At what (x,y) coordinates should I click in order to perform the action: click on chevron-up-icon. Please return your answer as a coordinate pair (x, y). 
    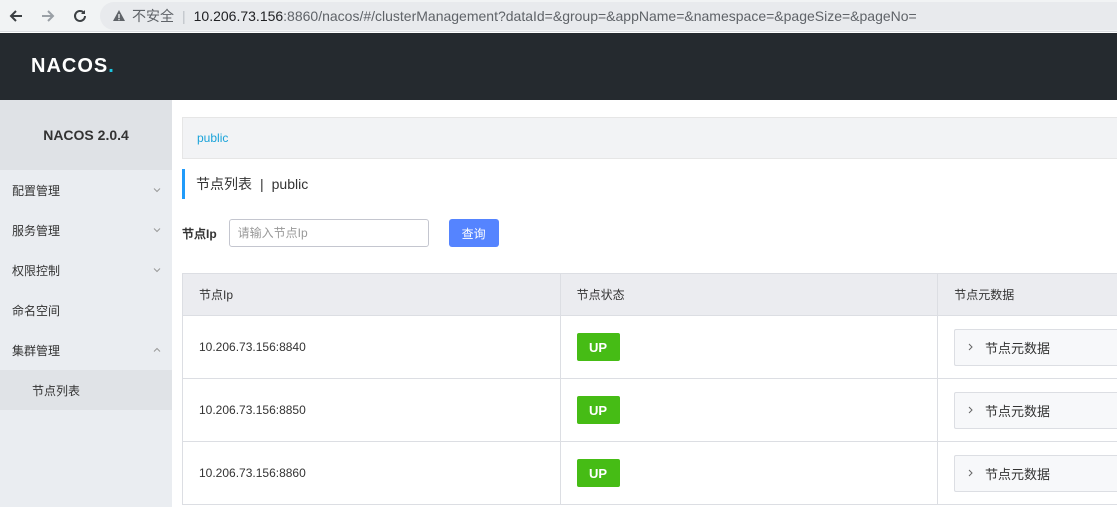
    Looking at the image, I should click on (157, 349).